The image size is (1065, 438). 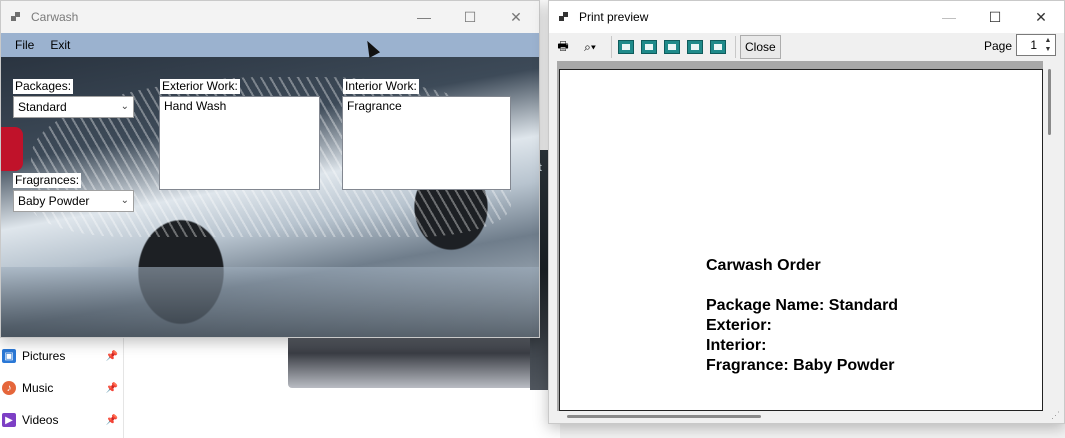 What do you see at coordinates (381, 86) in the screenshot?
I see `interior-work-label: Interior Work:` at bounding box center [381, 86].